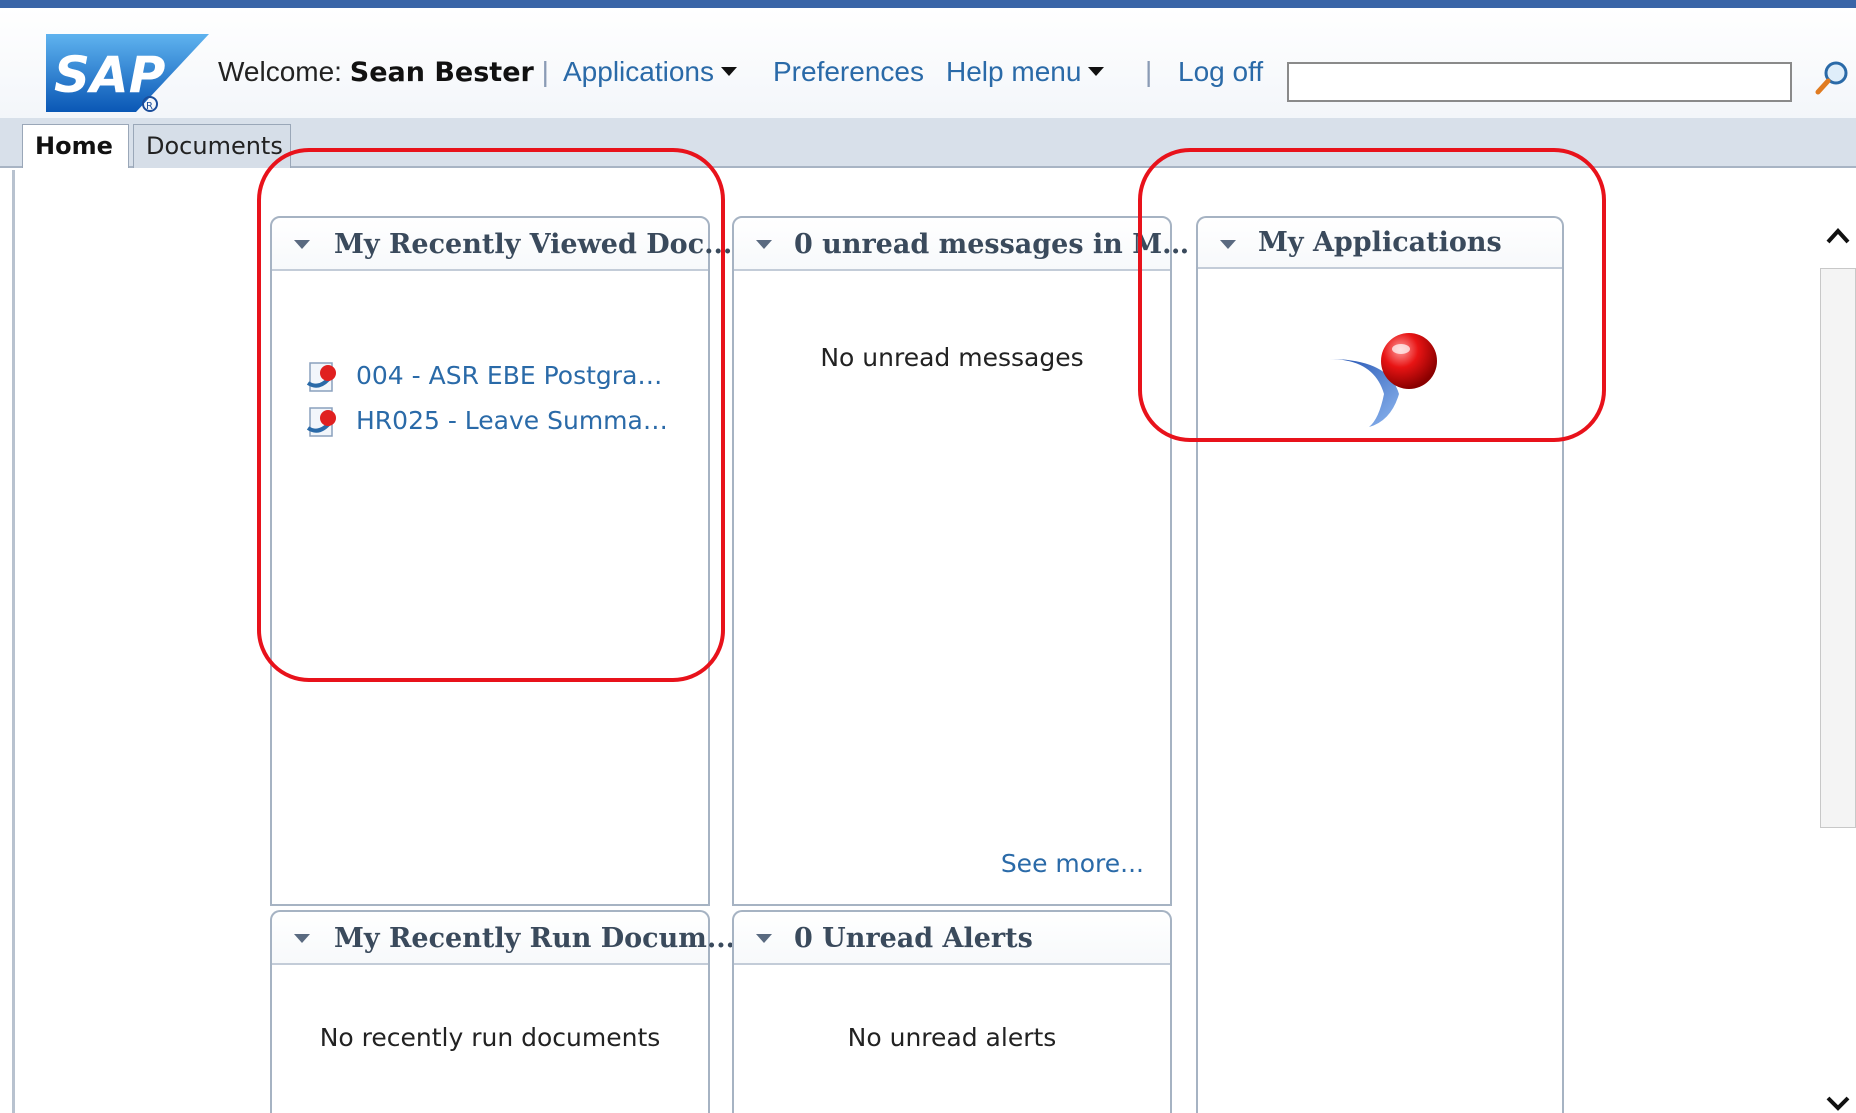 The width and height of the screenshot is (1856, 1113). What do you see at coordinates (1838, 236) in the screenshot?
I see `scroll-up-icon` at bounding box center [1838, 236].